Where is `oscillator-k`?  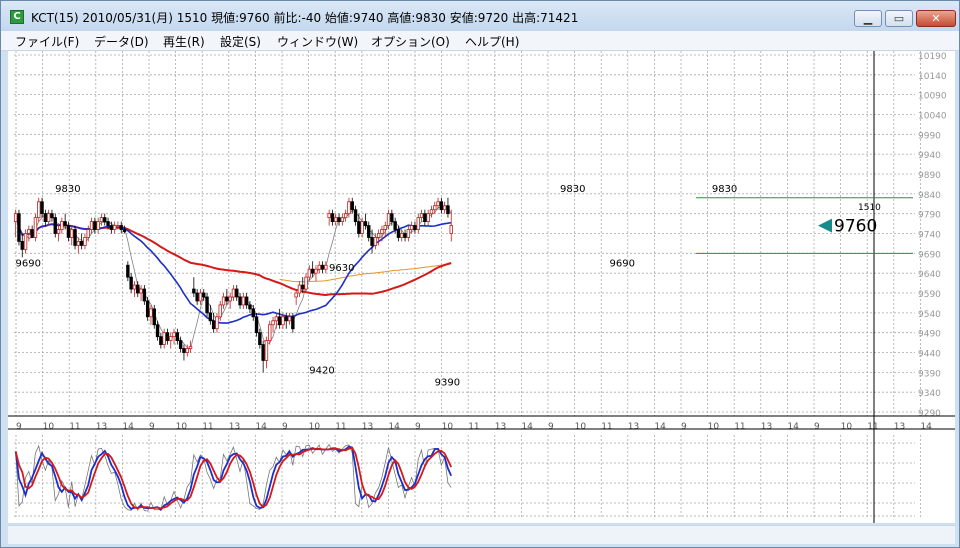
oscillator-k is located at coordinates (233, 478).